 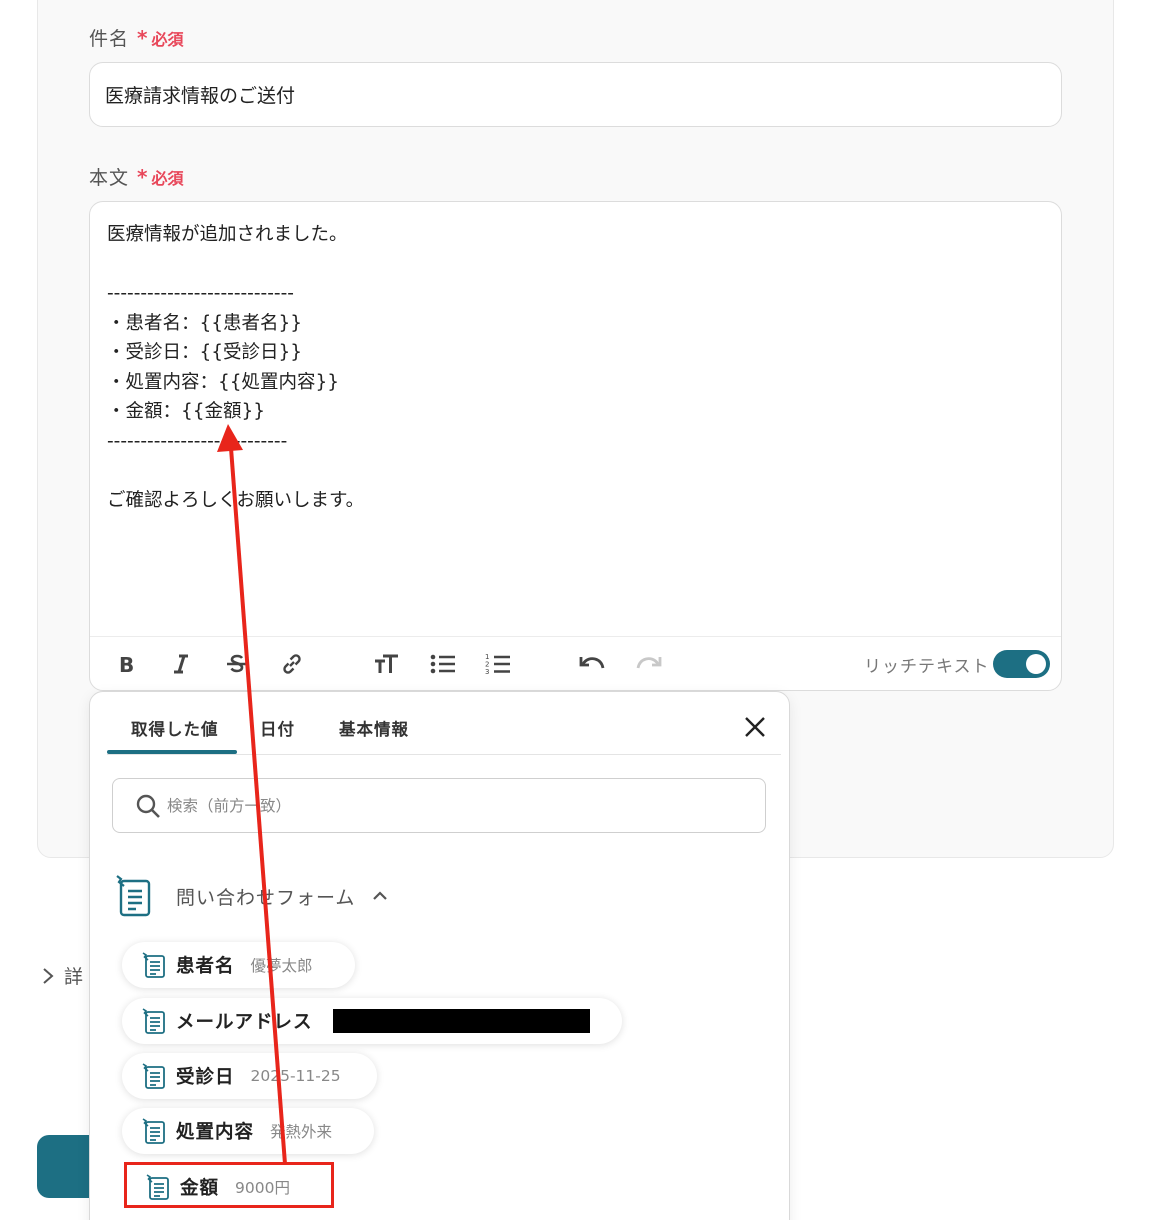 I want to click on tab-date: 日付, so click(x=277, y=728).